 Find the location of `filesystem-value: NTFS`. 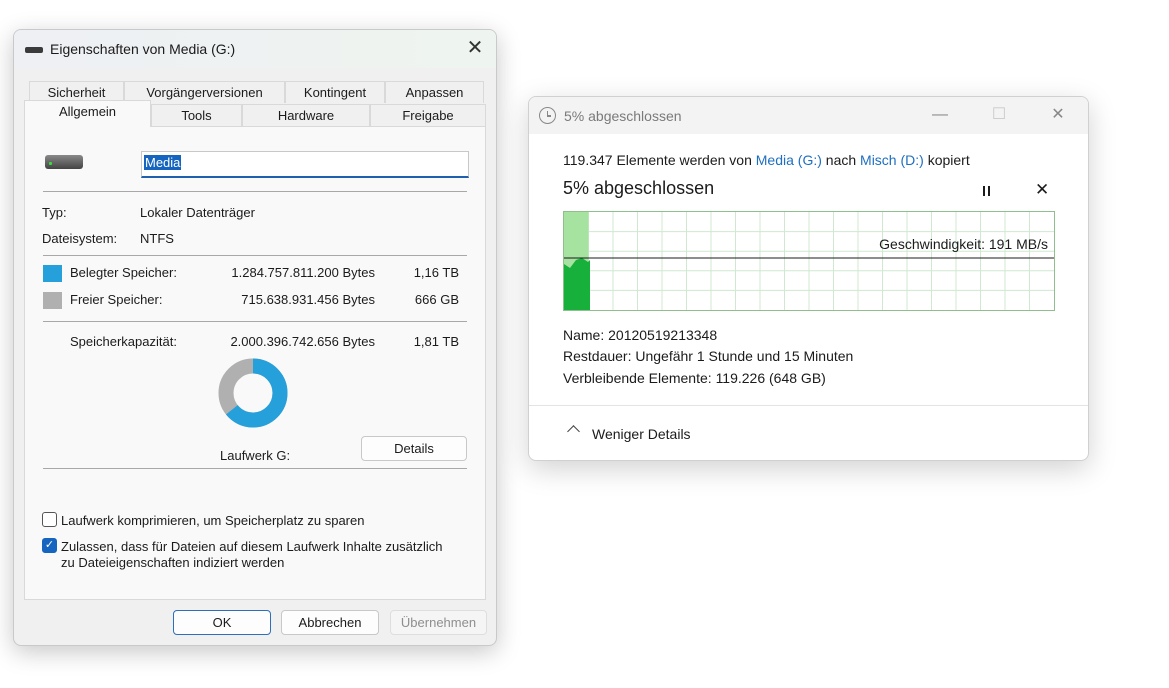

filesystem-value: NTFS is located at coordinates (157, 238).